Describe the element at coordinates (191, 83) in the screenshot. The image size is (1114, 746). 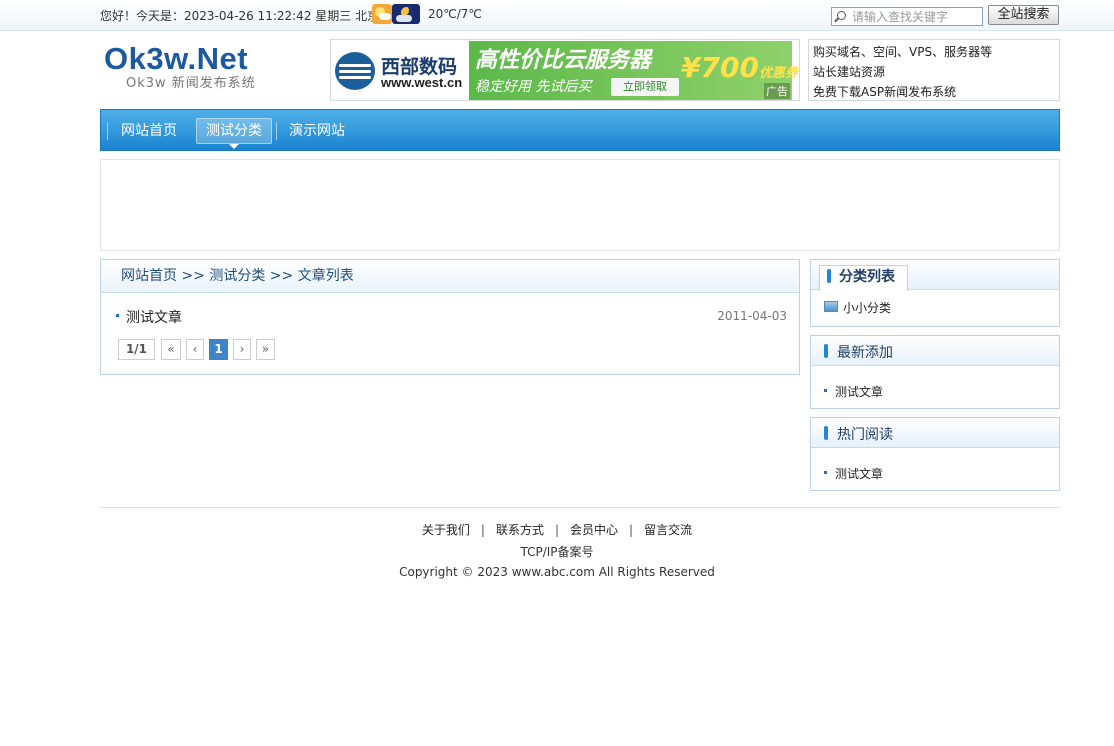
I see `logo-subtitle: Ok3w 新闻发布系统` at that location.